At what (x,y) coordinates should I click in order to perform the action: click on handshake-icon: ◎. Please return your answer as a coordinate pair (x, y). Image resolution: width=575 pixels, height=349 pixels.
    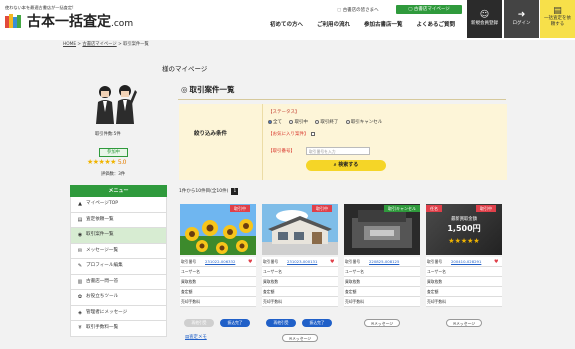
    Looking at the image, I should click on (184, 89).